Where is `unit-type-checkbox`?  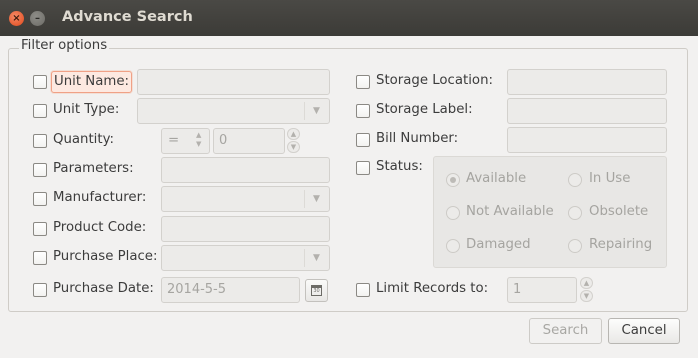 unit-type-checkbox is located at coordinates (40, 111).